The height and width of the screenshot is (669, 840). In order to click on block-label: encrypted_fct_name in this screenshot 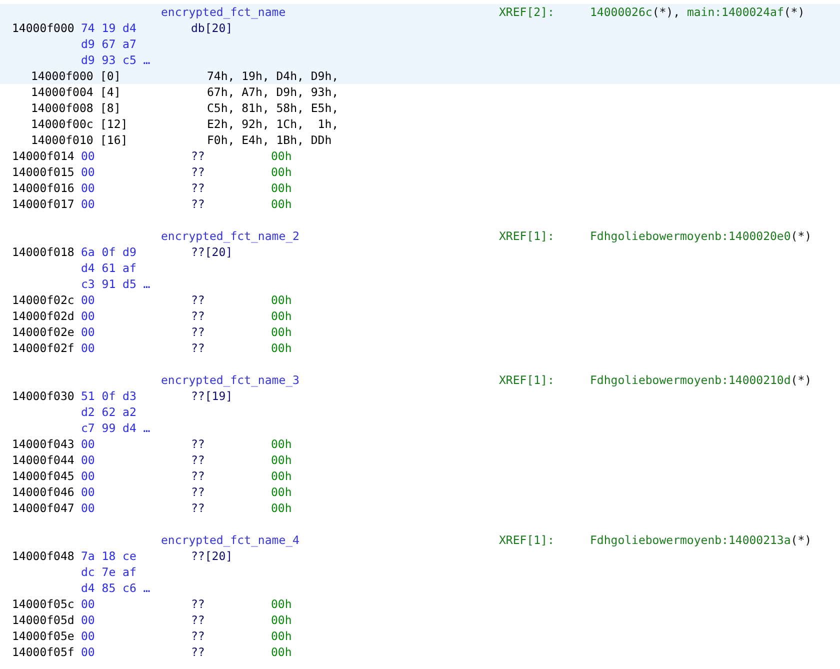, I will do `click(330, 12)`.